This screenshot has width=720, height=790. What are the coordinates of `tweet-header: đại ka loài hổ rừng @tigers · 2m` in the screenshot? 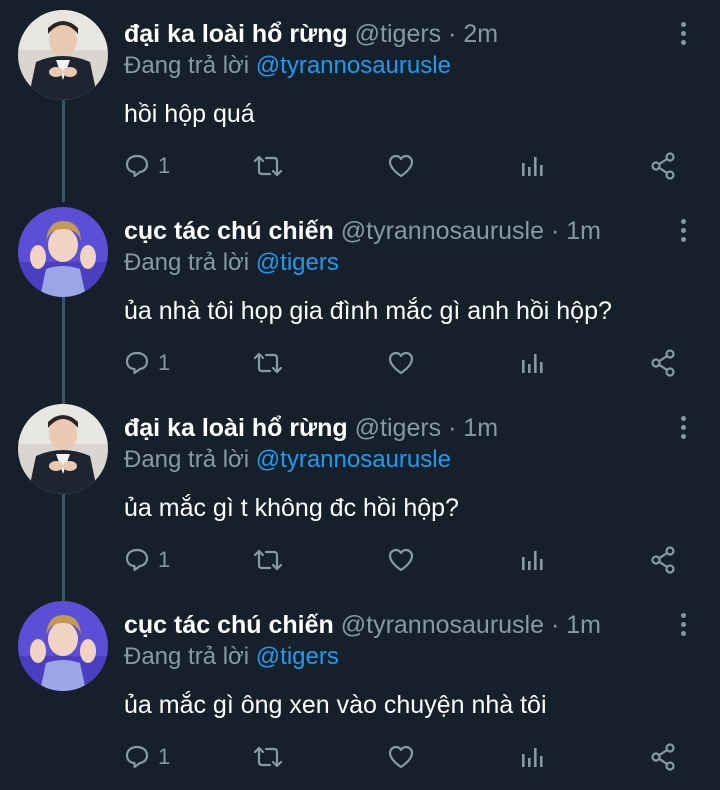 It's located at (311, 34).